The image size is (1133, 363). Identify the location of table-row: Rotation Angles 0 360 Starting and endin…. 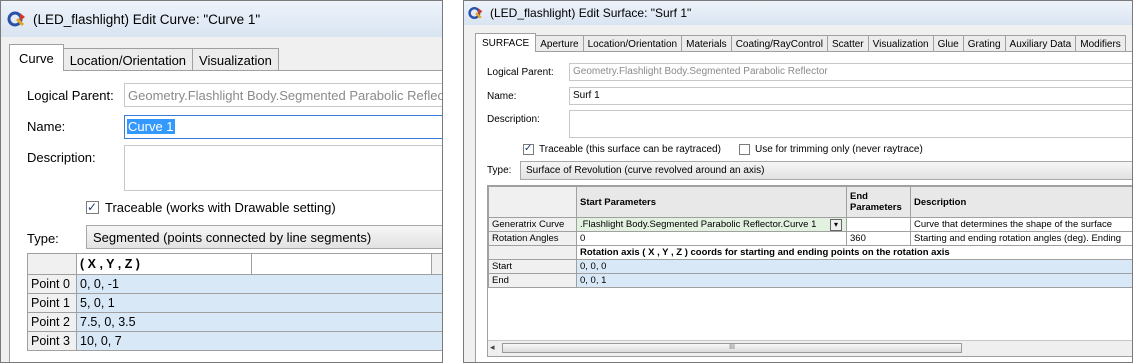
(810, 238).